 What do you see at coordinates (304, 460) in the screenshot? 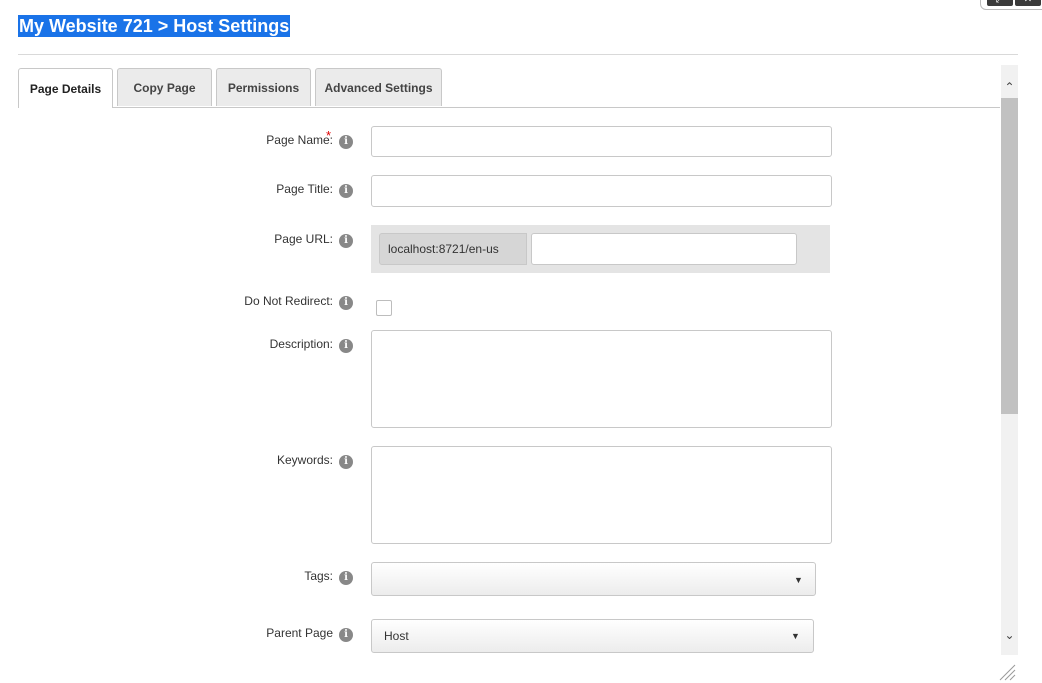
I see `keywords-label: Keywords:` at bounding box center [304, 460].